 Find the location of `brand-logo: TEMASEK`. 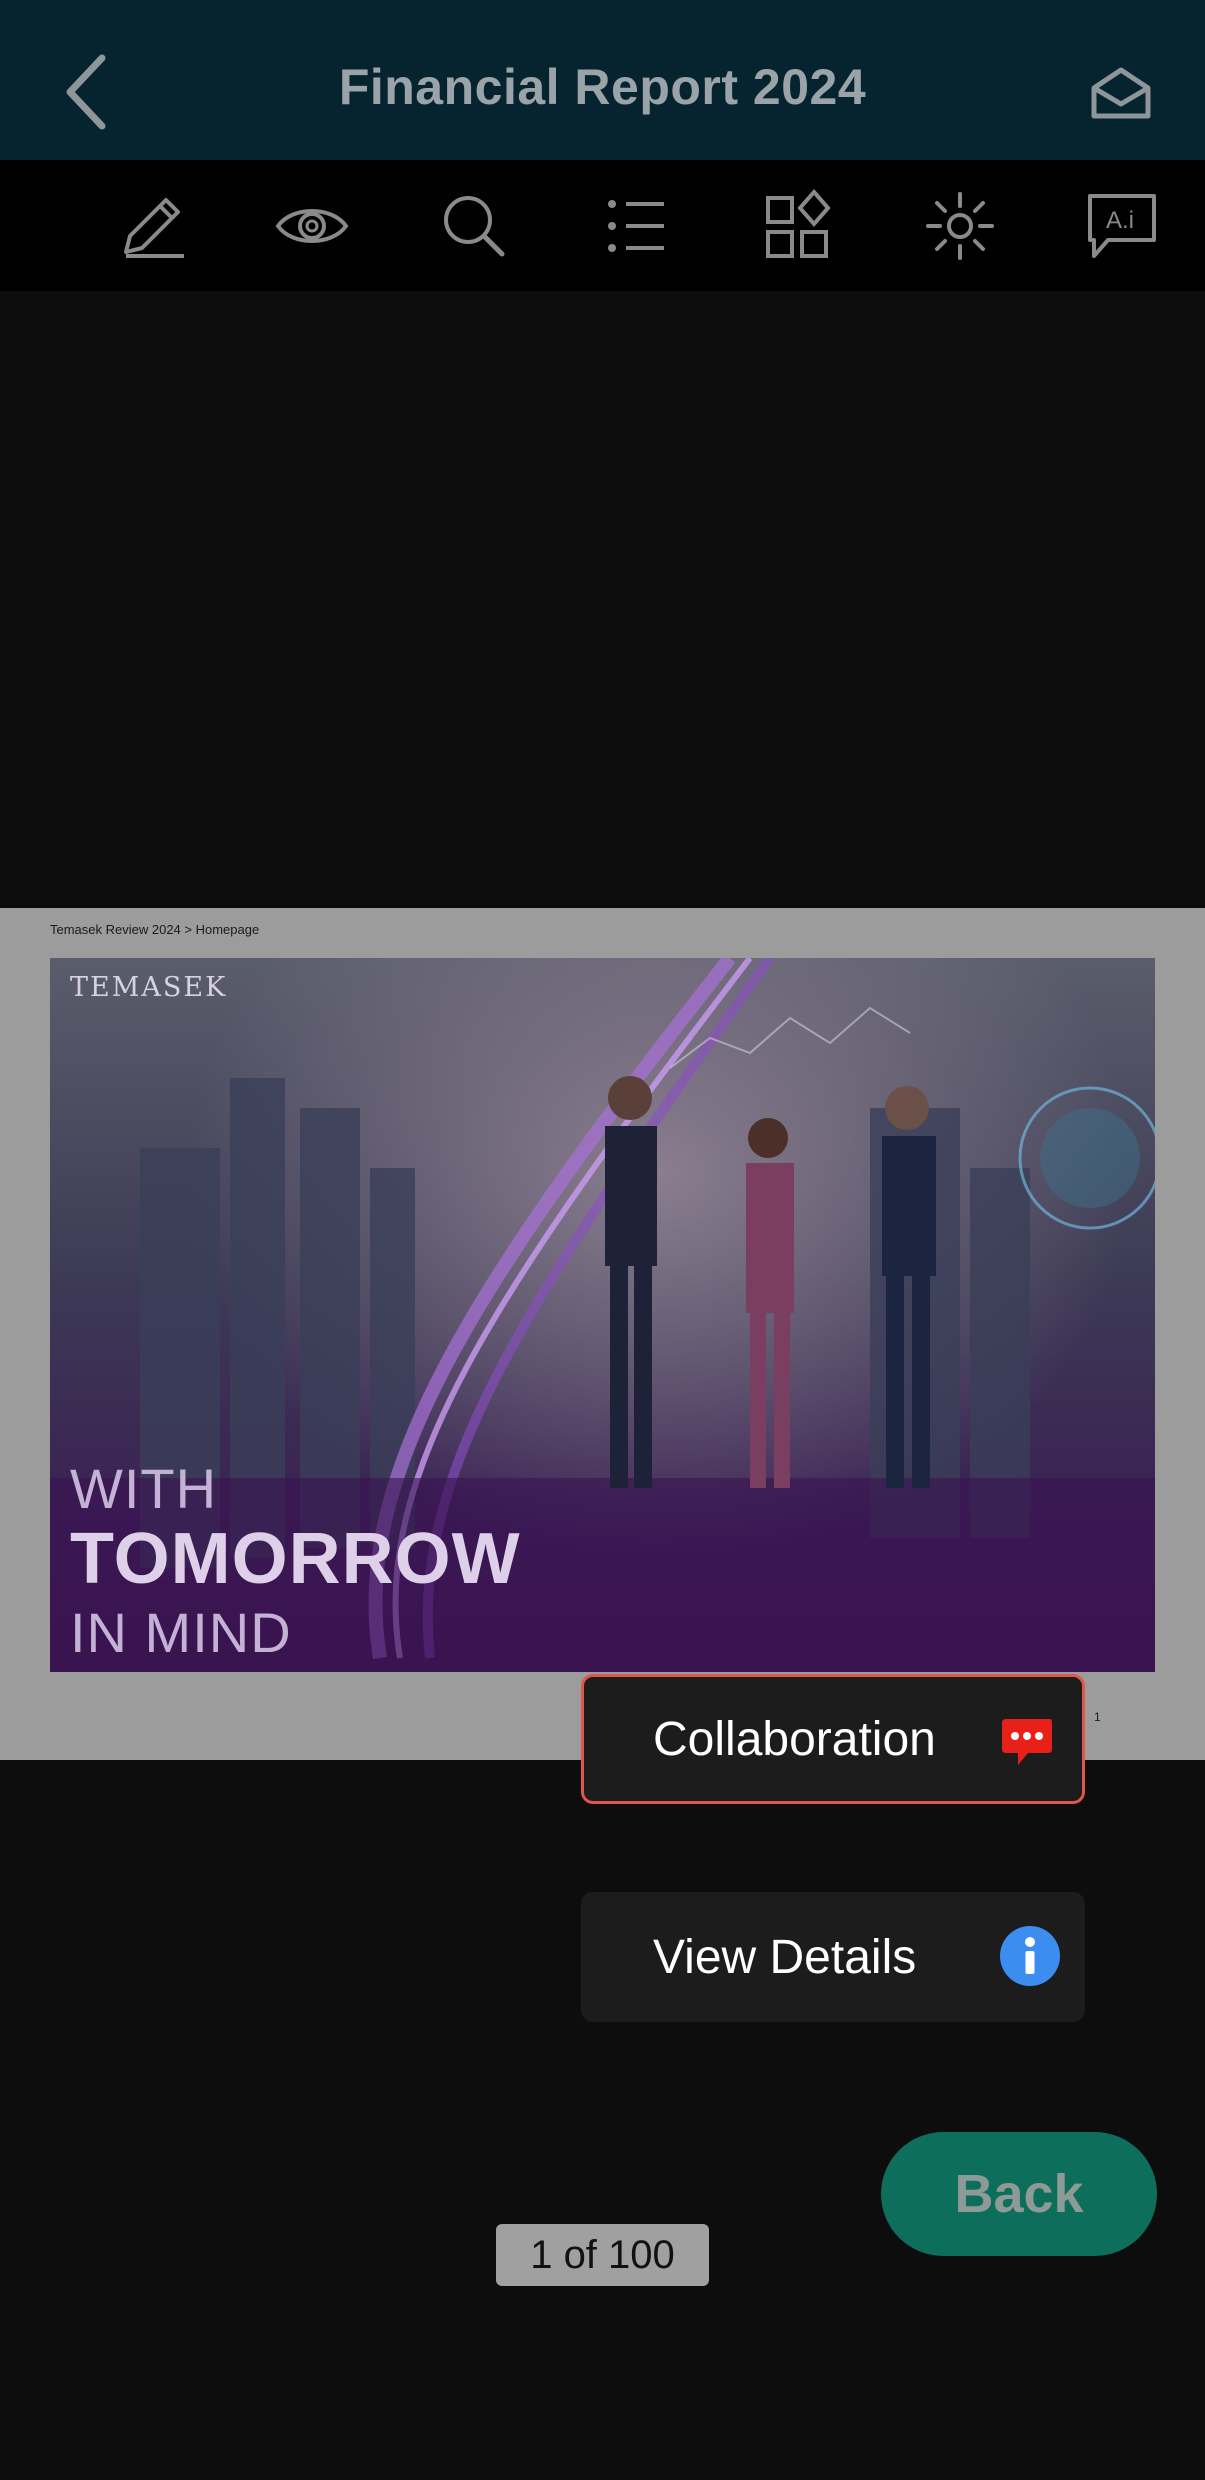

brand-logo: TEMASEK is located at coordinates (149, 987).